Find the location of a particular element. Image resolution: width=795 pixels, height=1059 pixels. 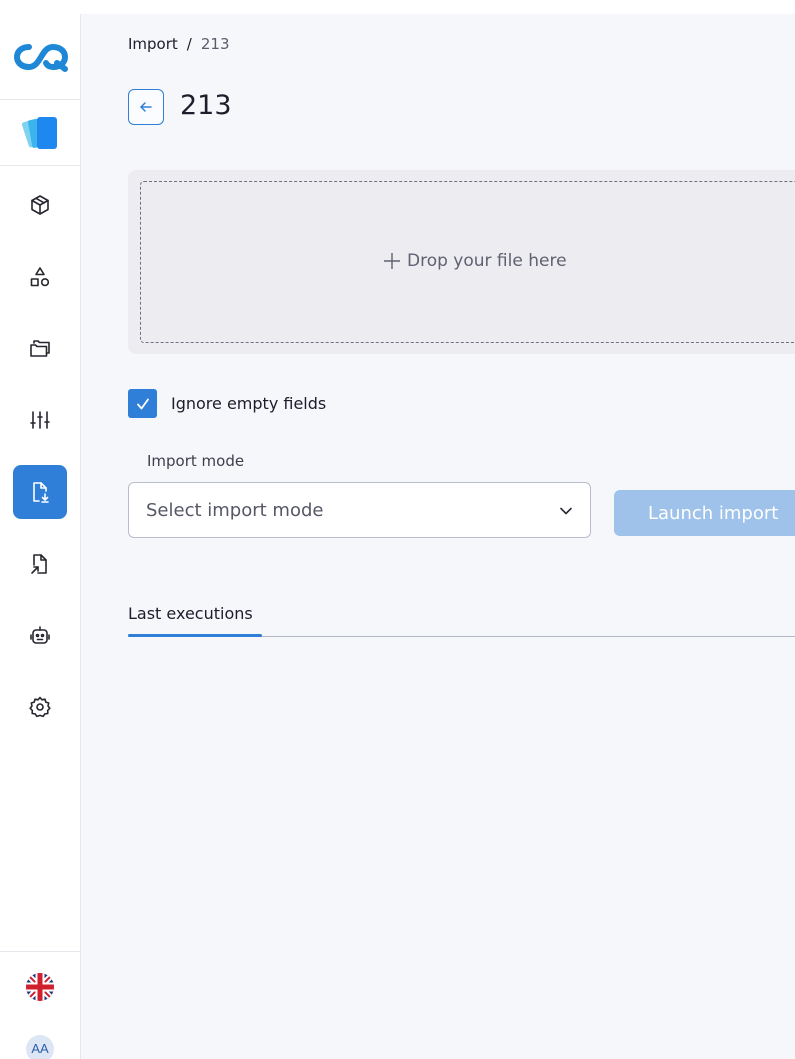

dropzone-text: Drop your file here is located at coordinates (487, 261).